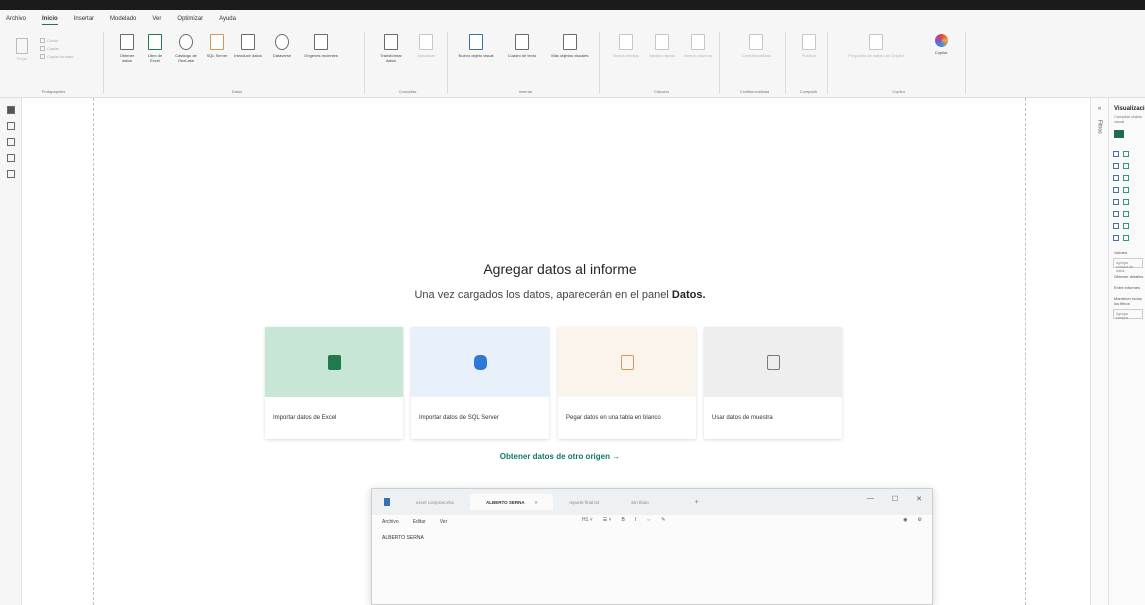 The width and height of the screenshot is (1145, 605). I want to click on transform-data-button: Transformar datos, so click(391, 48).